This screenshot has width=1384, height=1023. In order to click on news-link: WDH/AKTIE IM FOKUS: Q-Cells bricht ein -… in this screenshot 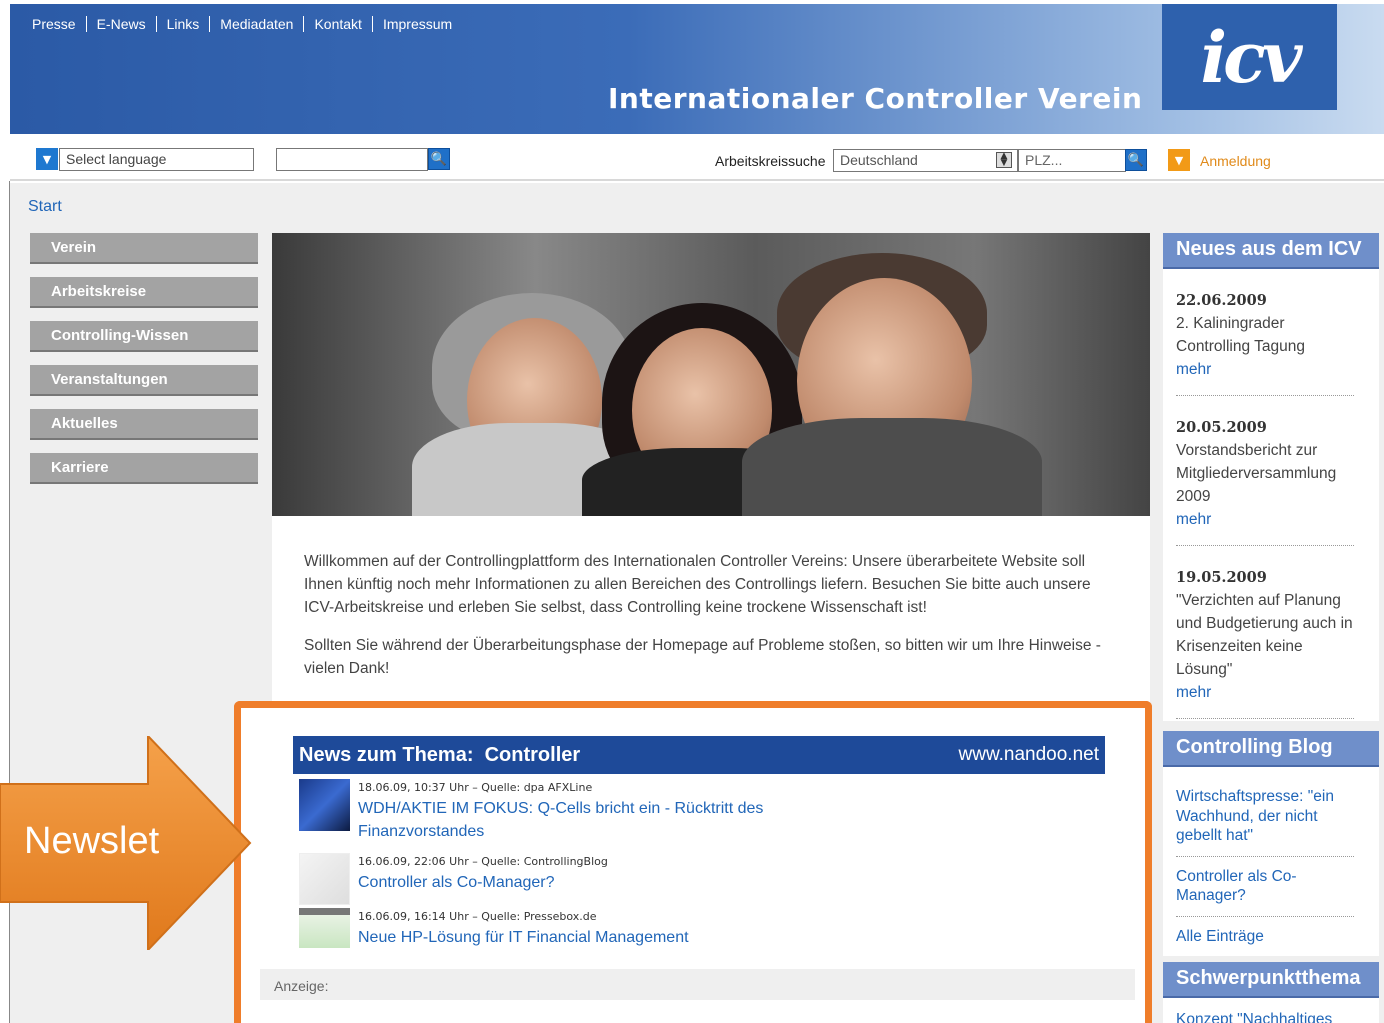, I will do `click(568, 820)`.